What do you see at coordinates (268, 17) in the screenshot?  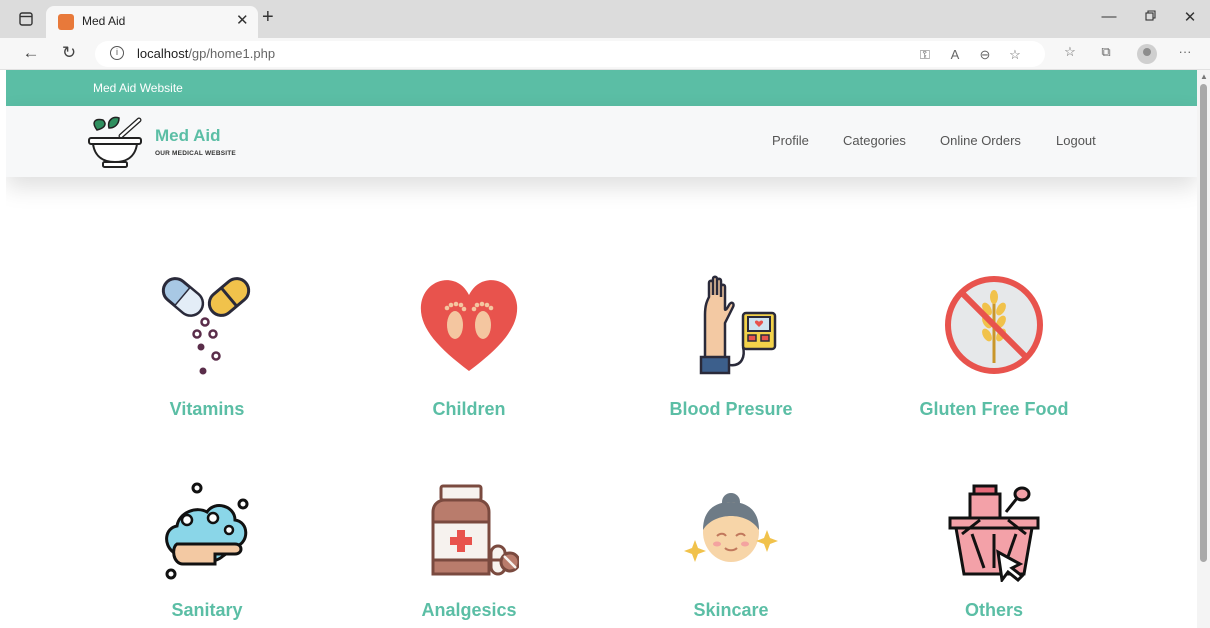 I see `new-tab-icon: +` at bounding box center [268, 17].